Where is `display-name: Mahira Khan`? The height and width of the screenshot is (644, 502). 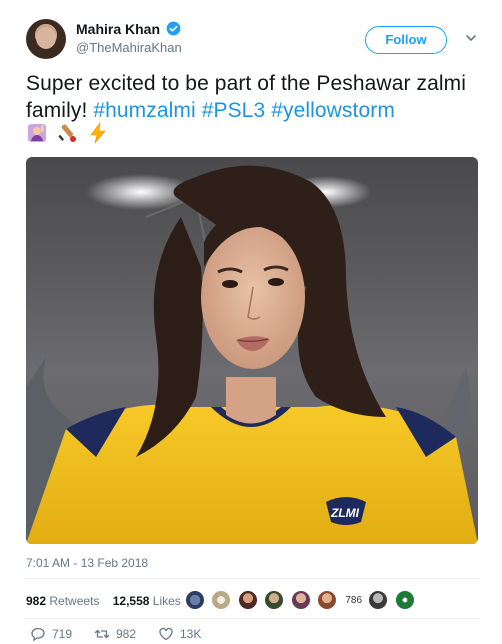 display-name: Mahira Khan is located at coordinates (118, 29).